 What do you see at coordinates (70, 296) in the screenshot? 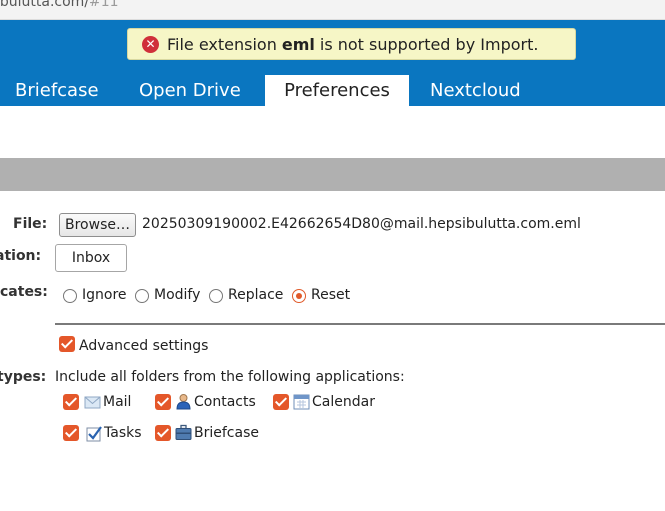
I see `duplicates-ignore-radio` at bounding box center [70, 296].